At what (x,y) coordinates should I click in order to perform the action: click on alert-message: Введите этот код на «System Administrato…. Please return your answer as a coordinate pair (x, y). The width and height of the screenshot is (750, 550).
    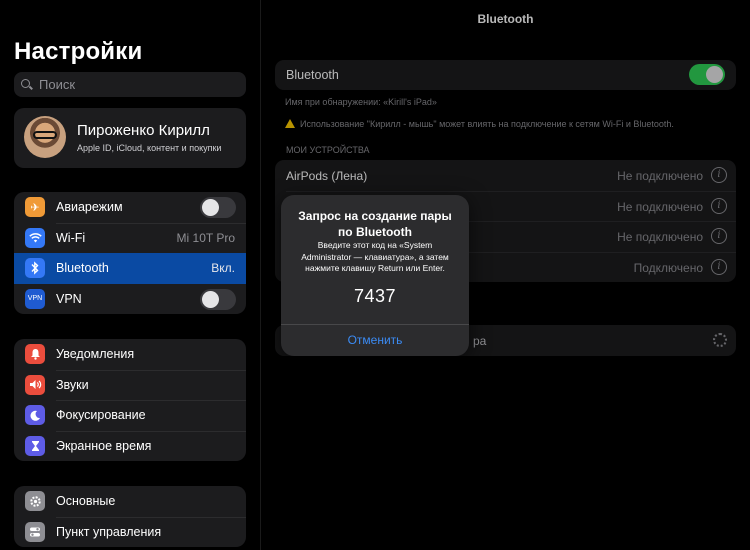
    Looking at the image, I should click on (375, 256).